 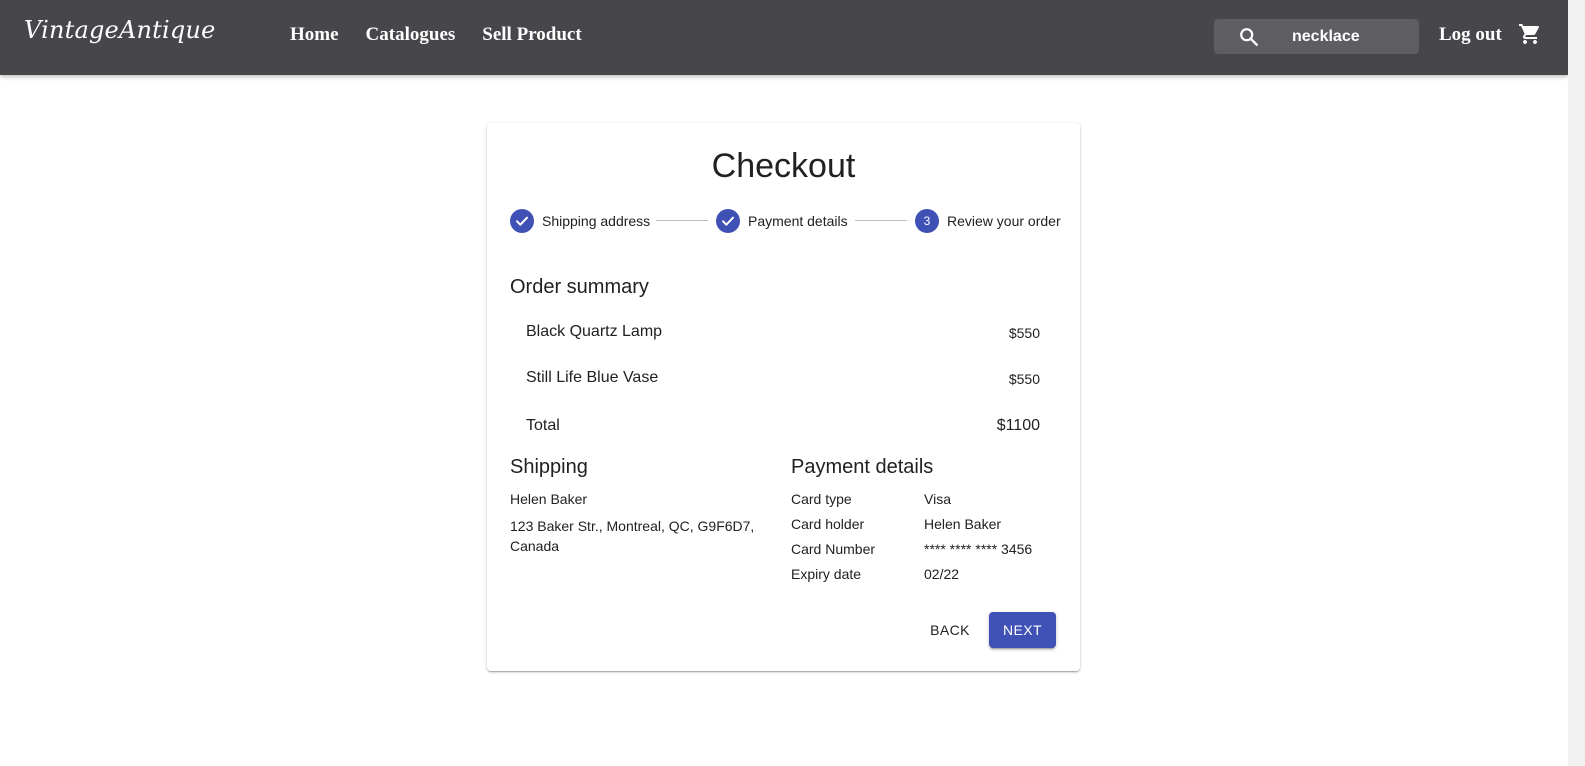 I want to click on step-label: Review your order, so click(x=1004, y=221).